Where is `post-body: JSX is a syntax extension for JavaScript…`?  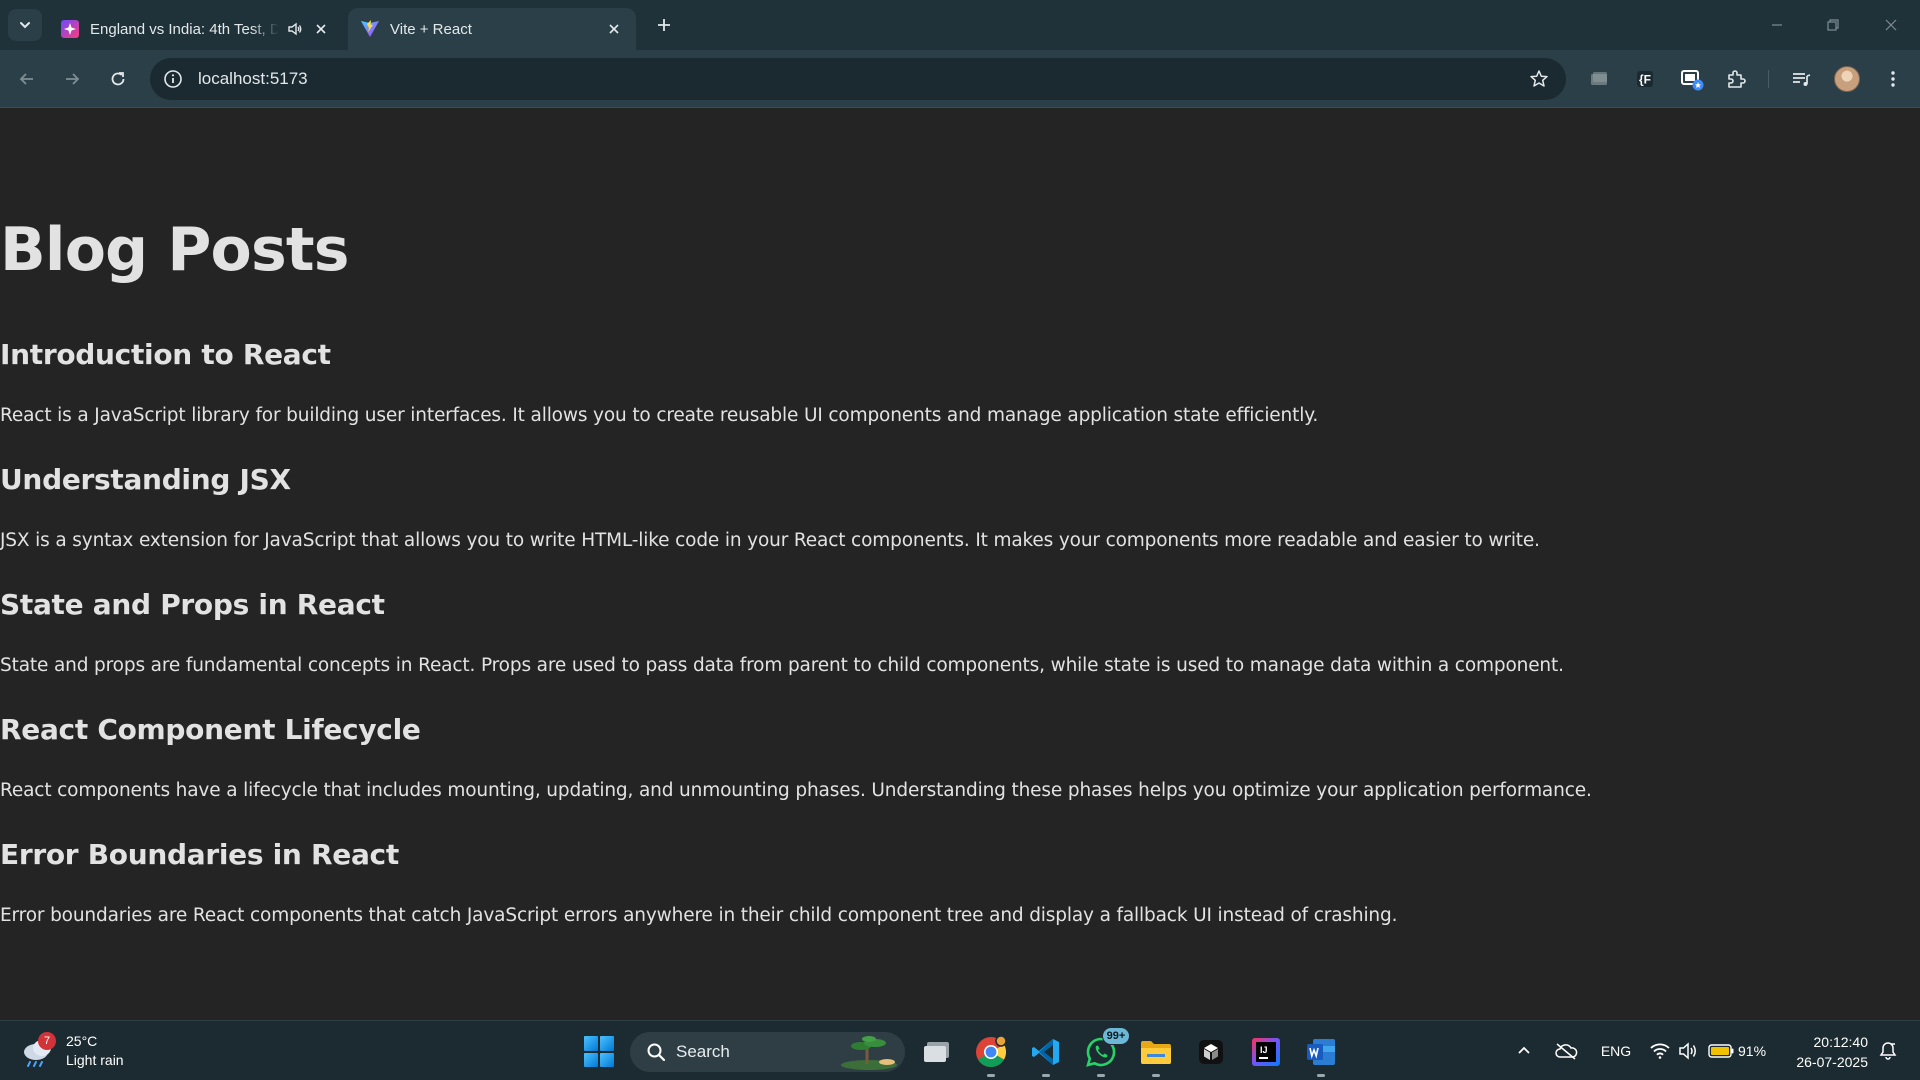 post-body: JSX is a syntax extension for JavaScript… is located at coordinates (770, 540).